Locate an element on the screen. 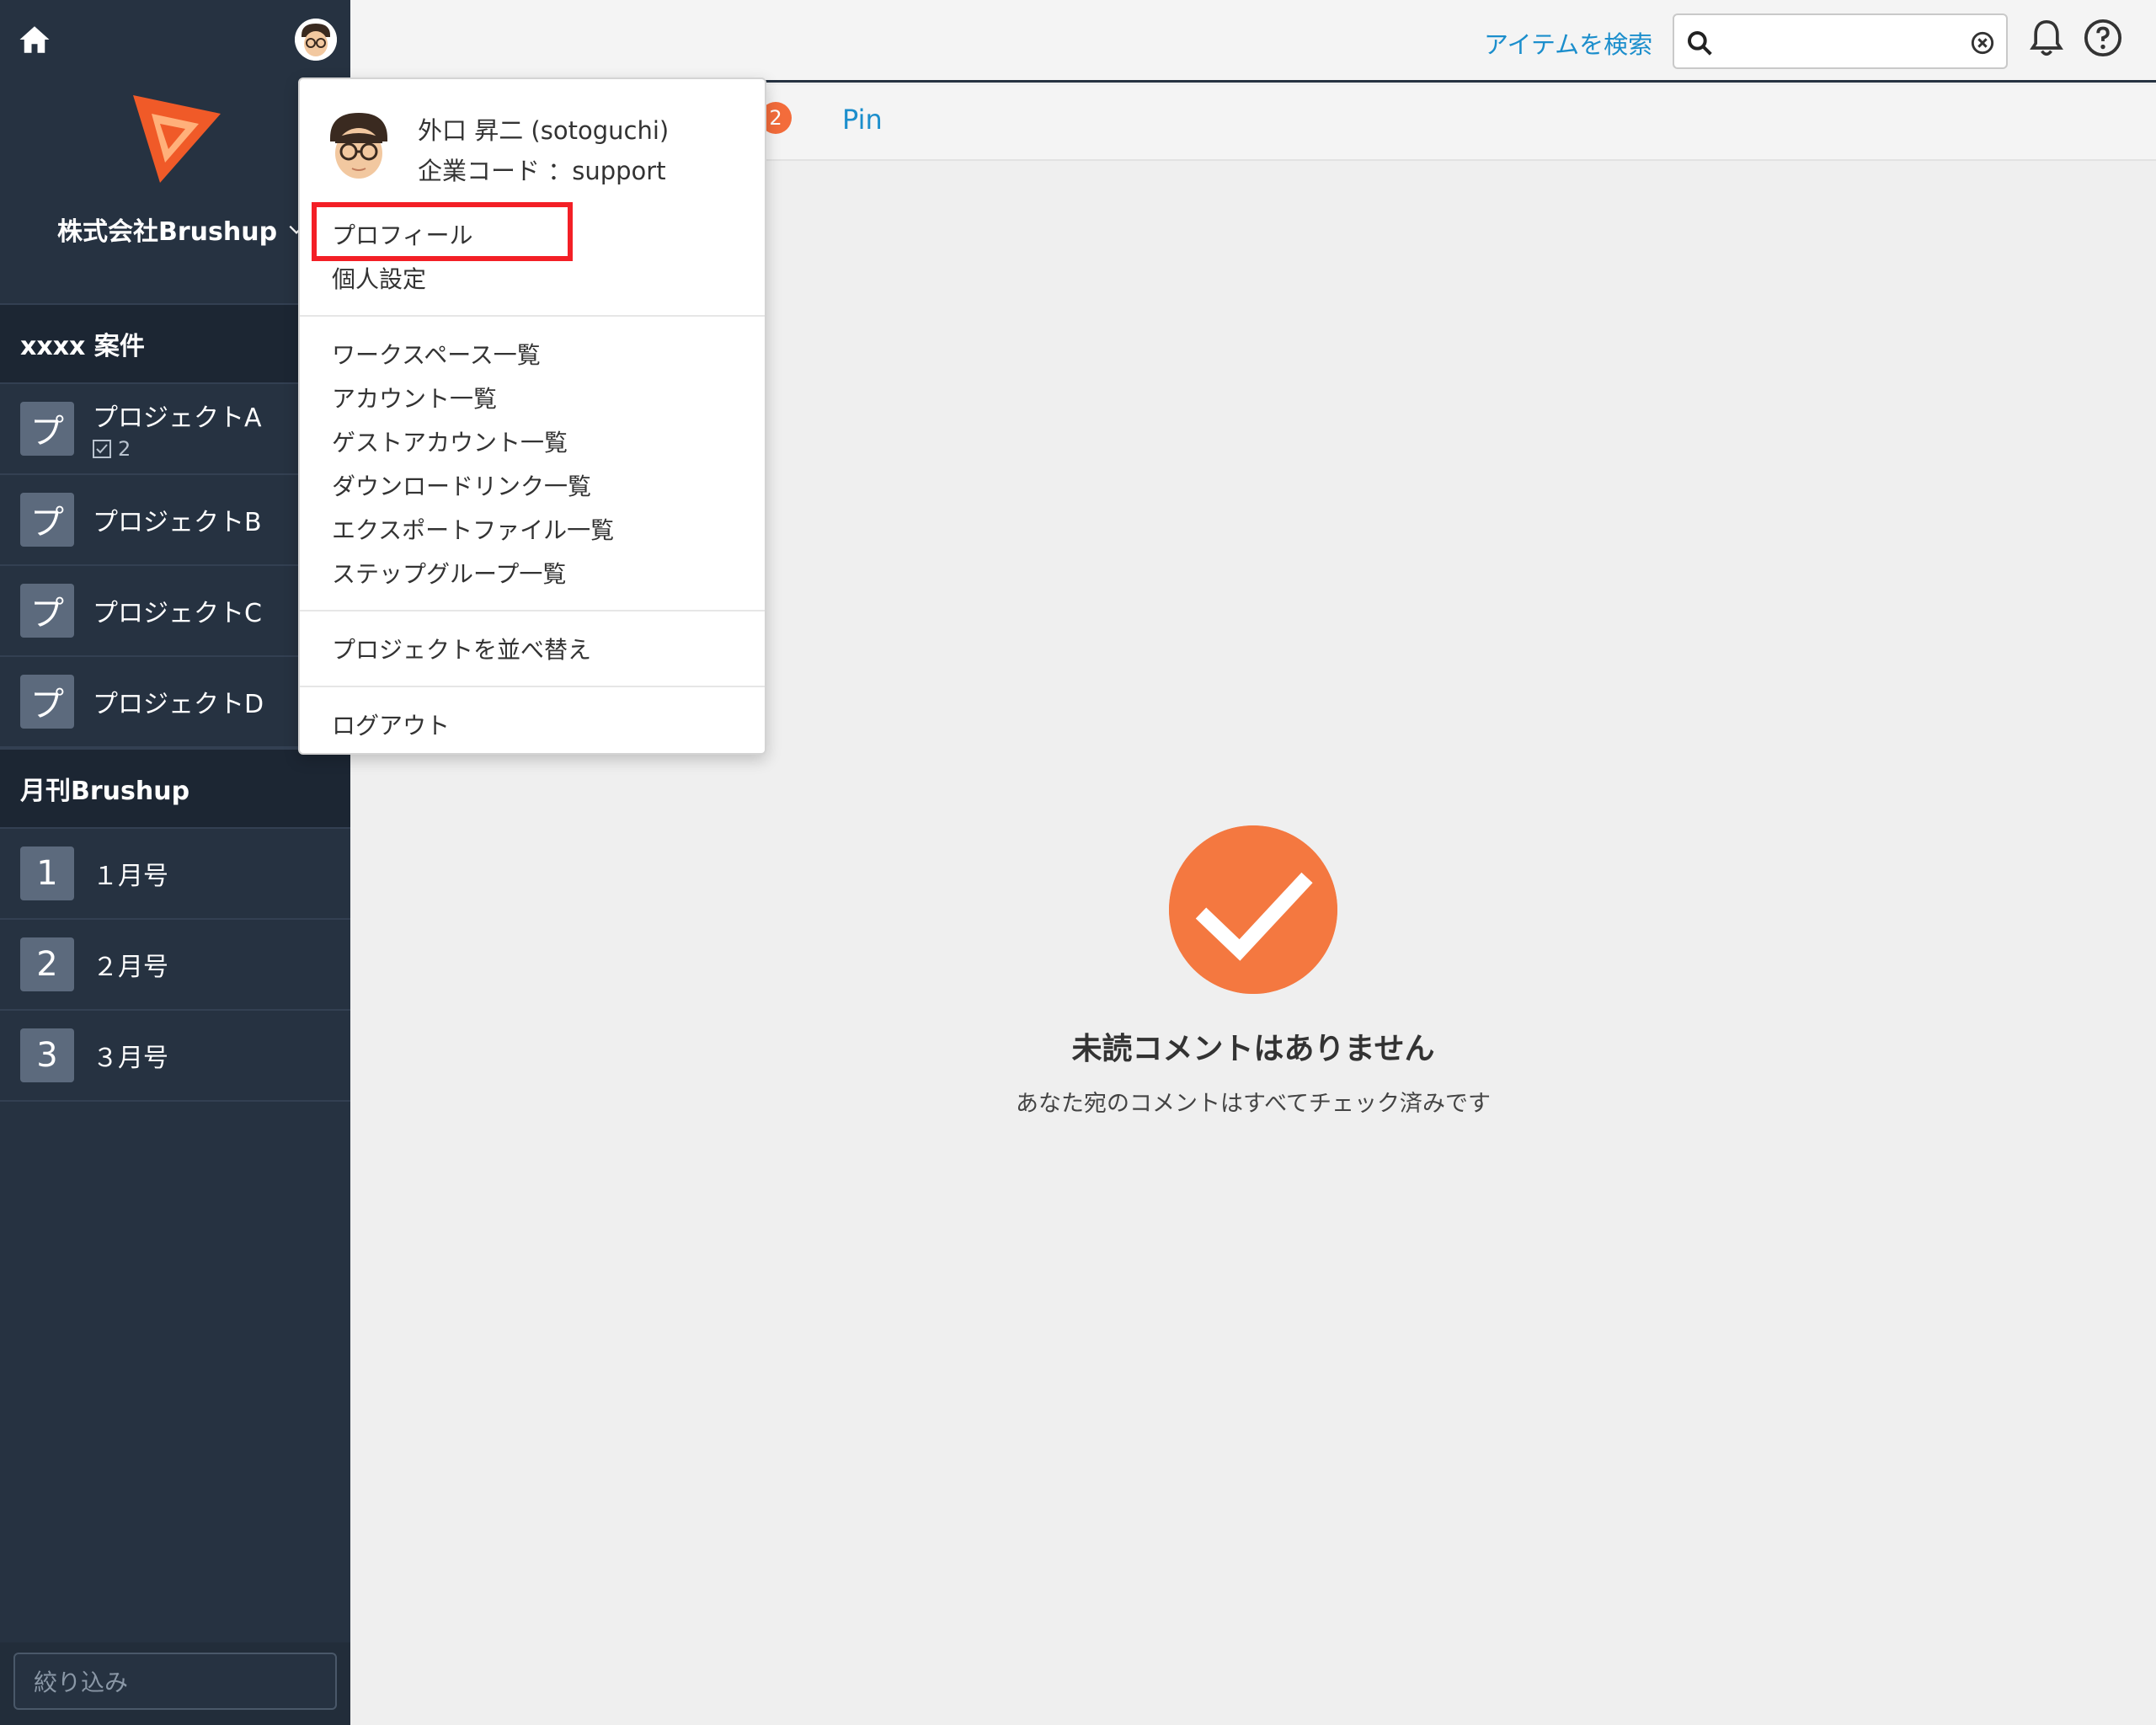  company-selector: 株式会社Brushup is located at coordinates (181, 229).